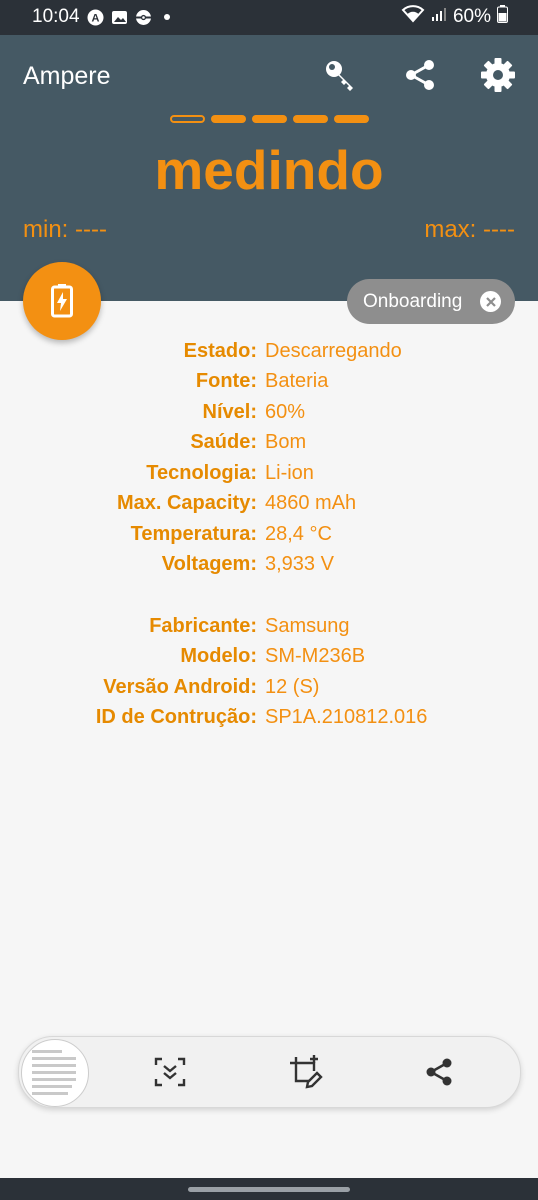 The image size is (538, 1200). Describe the element at coordinates (471, 16) in the screenshot. I see `battery-percent: 60%` at that location.